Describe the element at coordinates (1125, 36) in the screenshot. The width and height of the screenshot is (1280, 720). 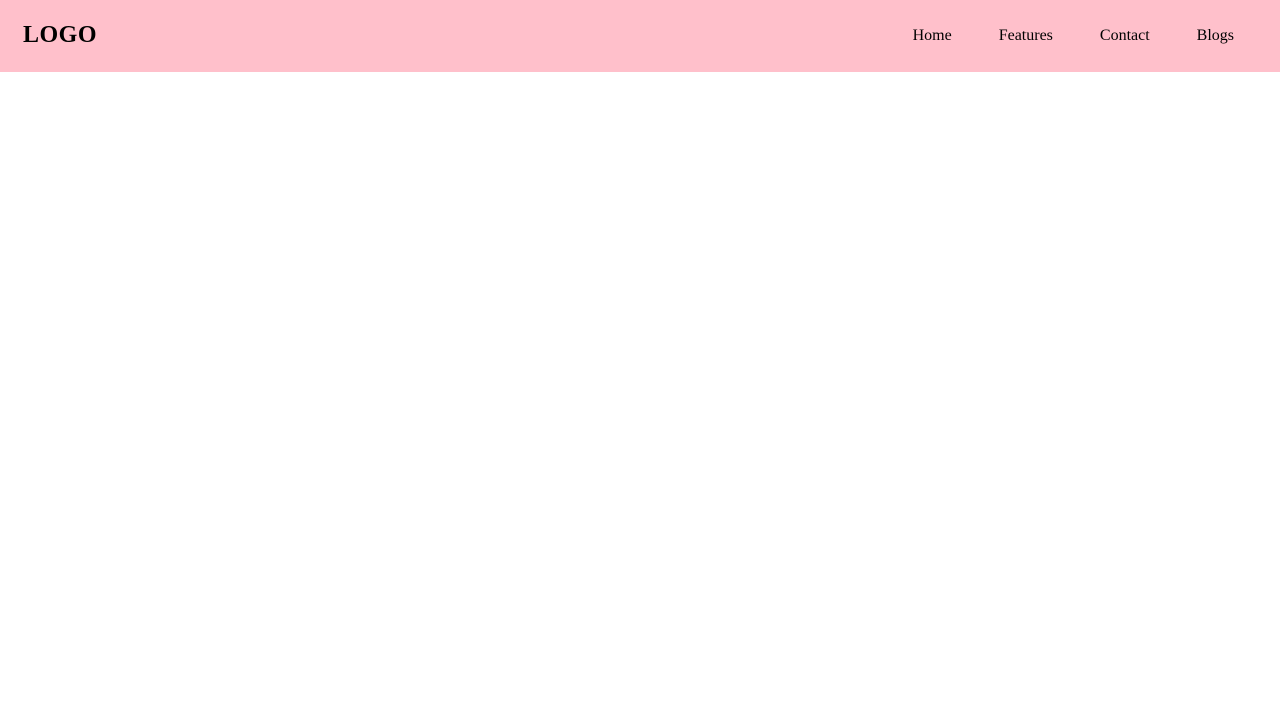
I see `nav-link-contact: Contact` at that location.